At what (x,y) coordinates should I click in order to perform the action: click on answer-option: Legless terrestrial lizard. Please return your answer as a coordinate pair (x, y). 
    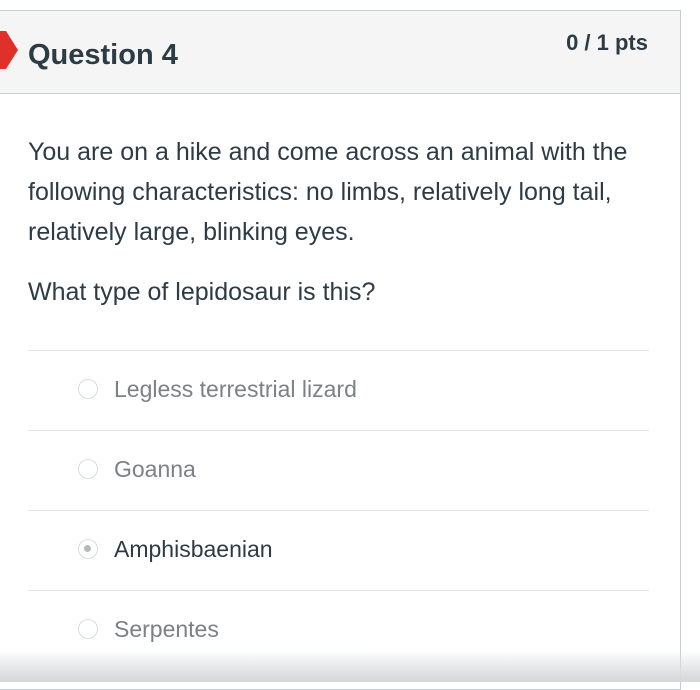
    Looking at the image, I should click on (338, 390).